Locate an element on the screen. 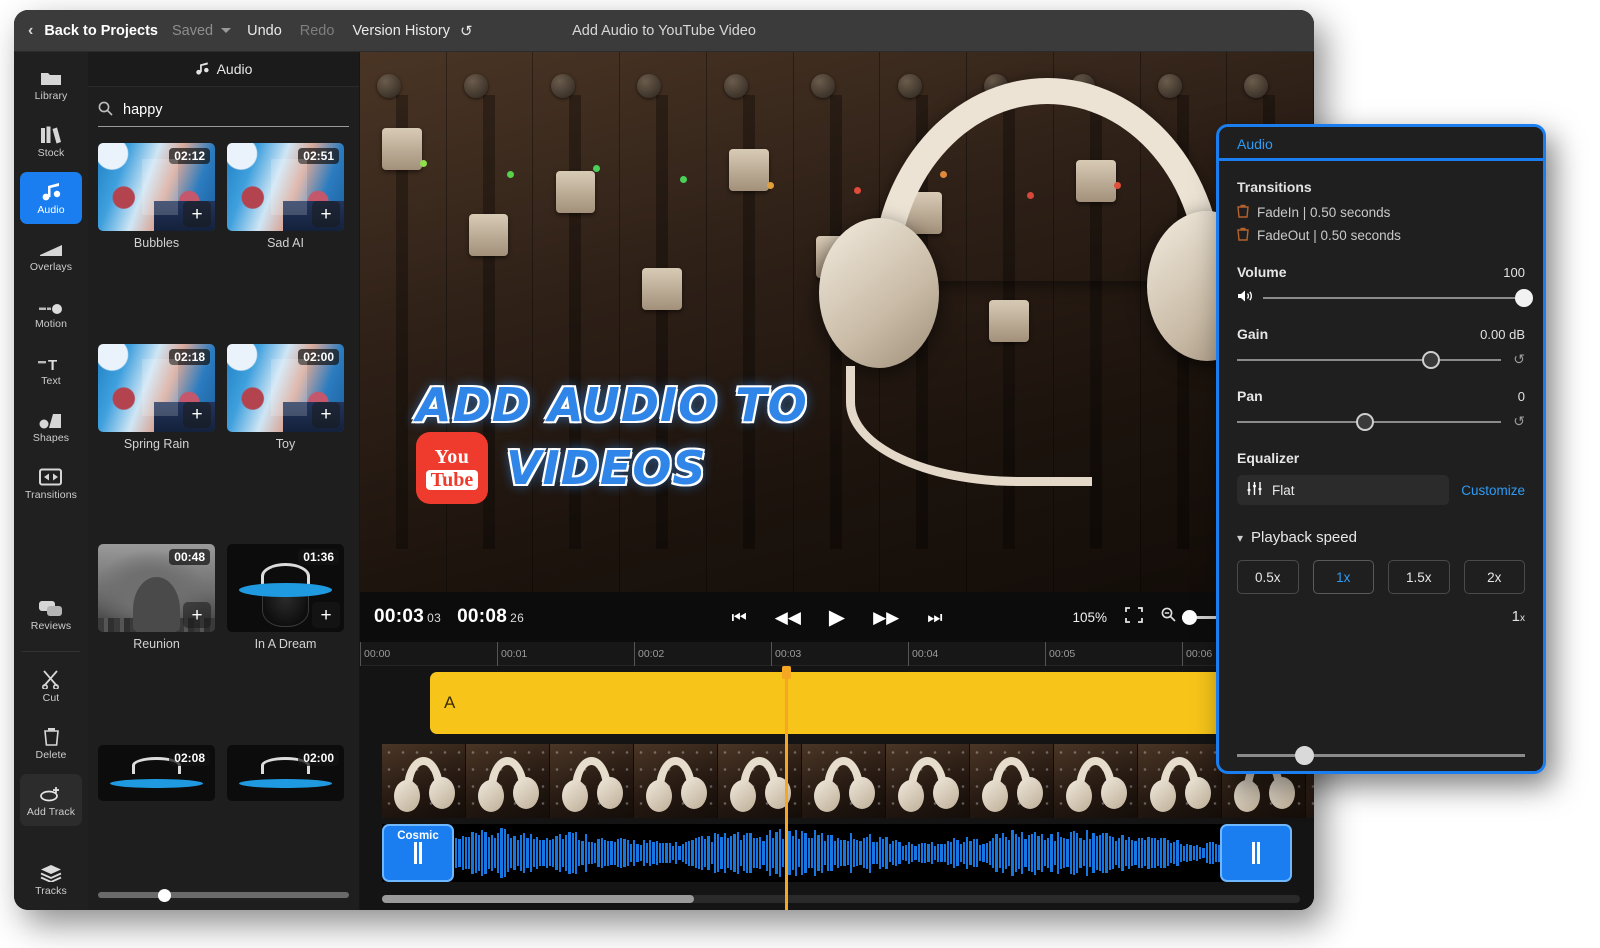  search-row is located at coordinates (223, 114).